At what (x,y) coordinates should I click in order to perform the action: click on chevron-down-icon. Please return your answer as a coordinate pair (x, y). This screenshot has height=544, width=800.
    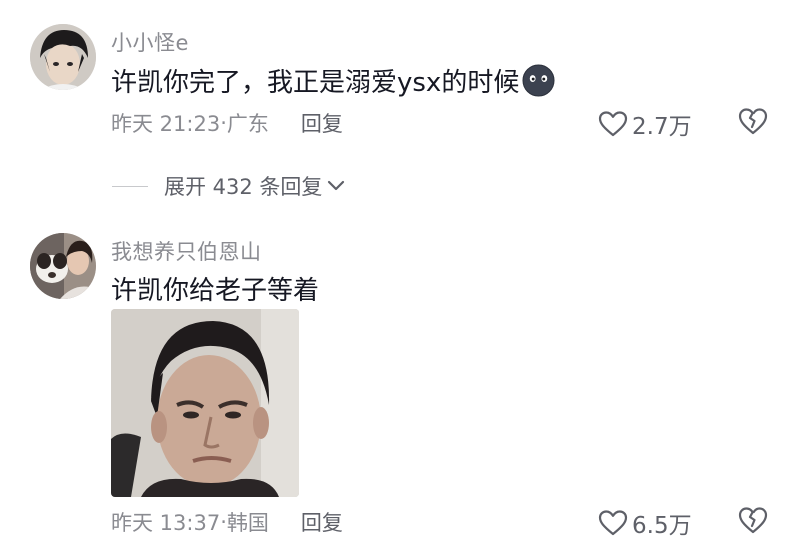
    Looking at the image, I should click on (336, 185).